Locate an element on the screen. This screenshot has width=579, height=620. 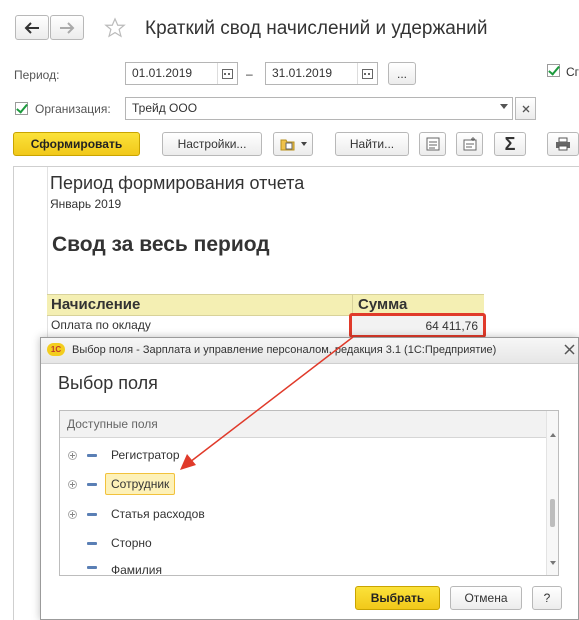
right-checkbox-label: Сг is located at coordinates (572, 72).